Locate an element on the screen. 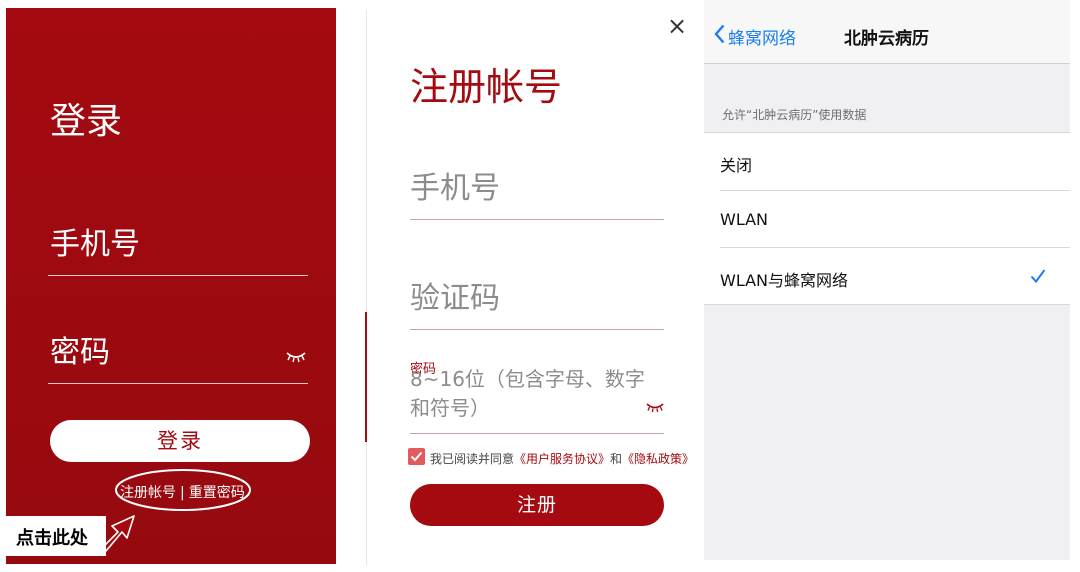  verification-code-placeholder: 验证码 is located at coordinates (455, 298).